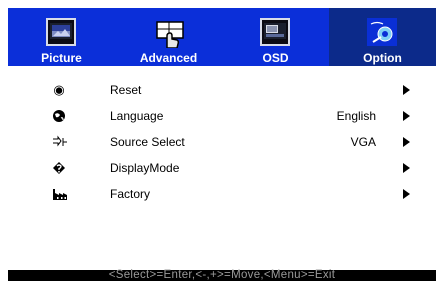  What do you see at coordinates (137, 116) in the screenshot?
I see `menu-item-label: Language` at bounding box center [137, 116].